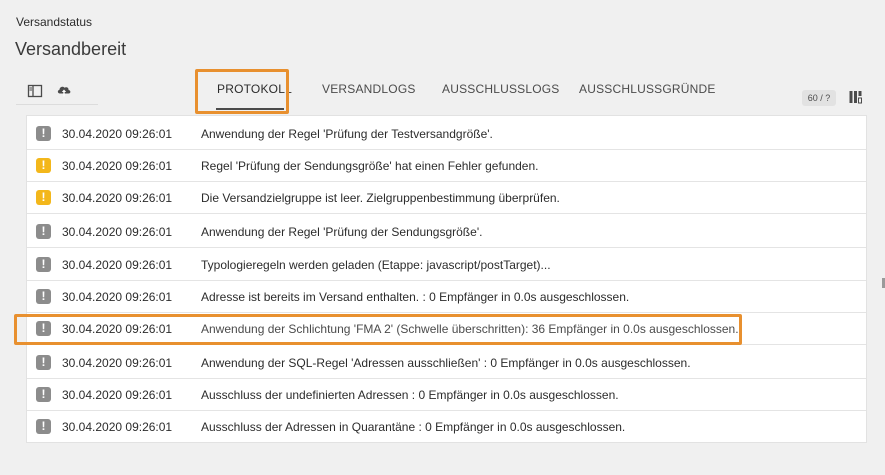  I want to click on columns-settings-icon, so click(856, 97).